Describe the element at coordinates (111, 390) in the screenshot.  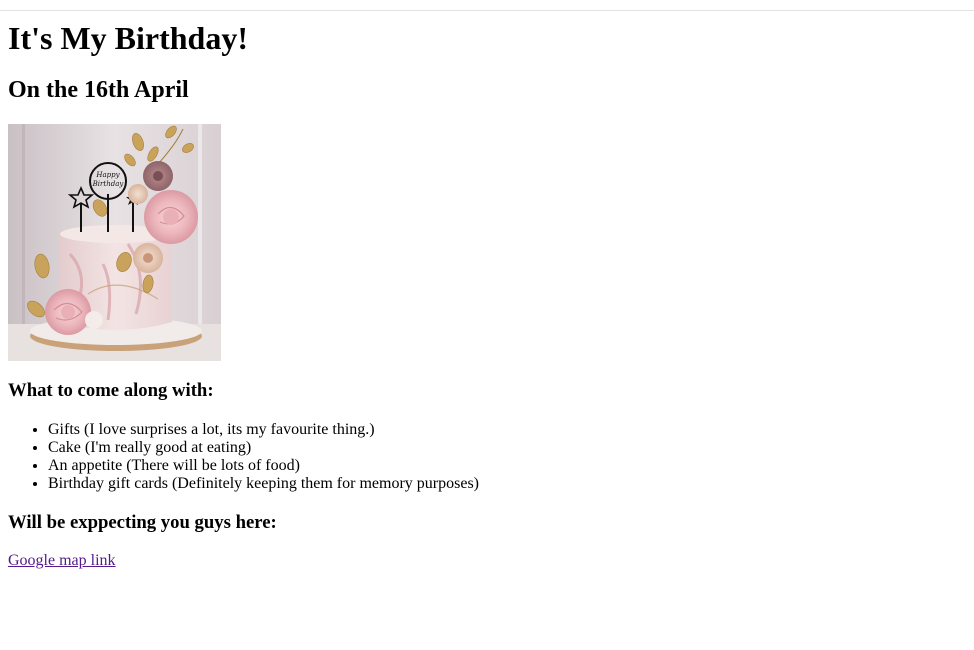
I see `bring-section-heading: What to come along with:` at that location.